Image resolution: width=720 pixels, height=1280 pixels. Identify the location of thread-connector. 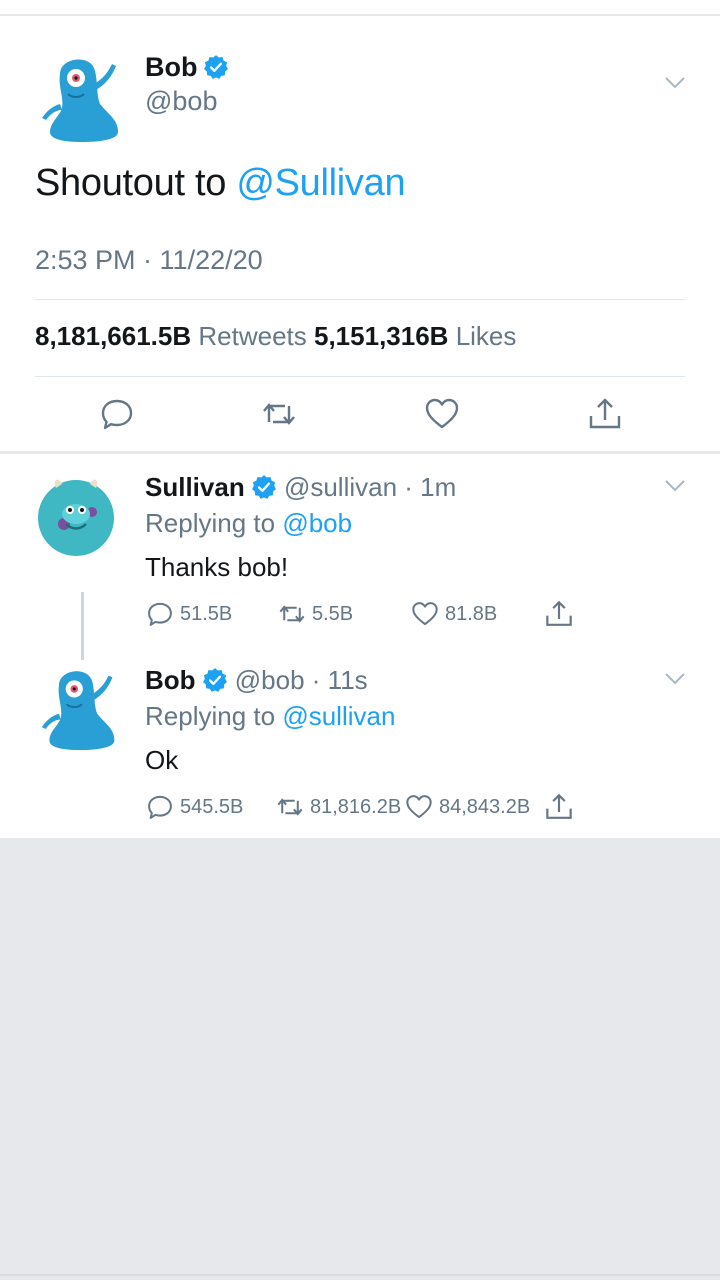
(82, 626).